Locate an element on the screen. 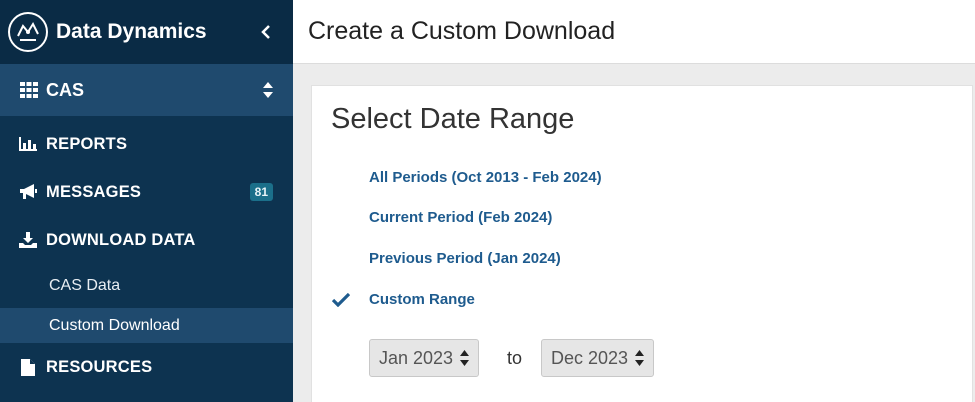  brand-bar: Data Dynamics is located at coordinates (146, 32).